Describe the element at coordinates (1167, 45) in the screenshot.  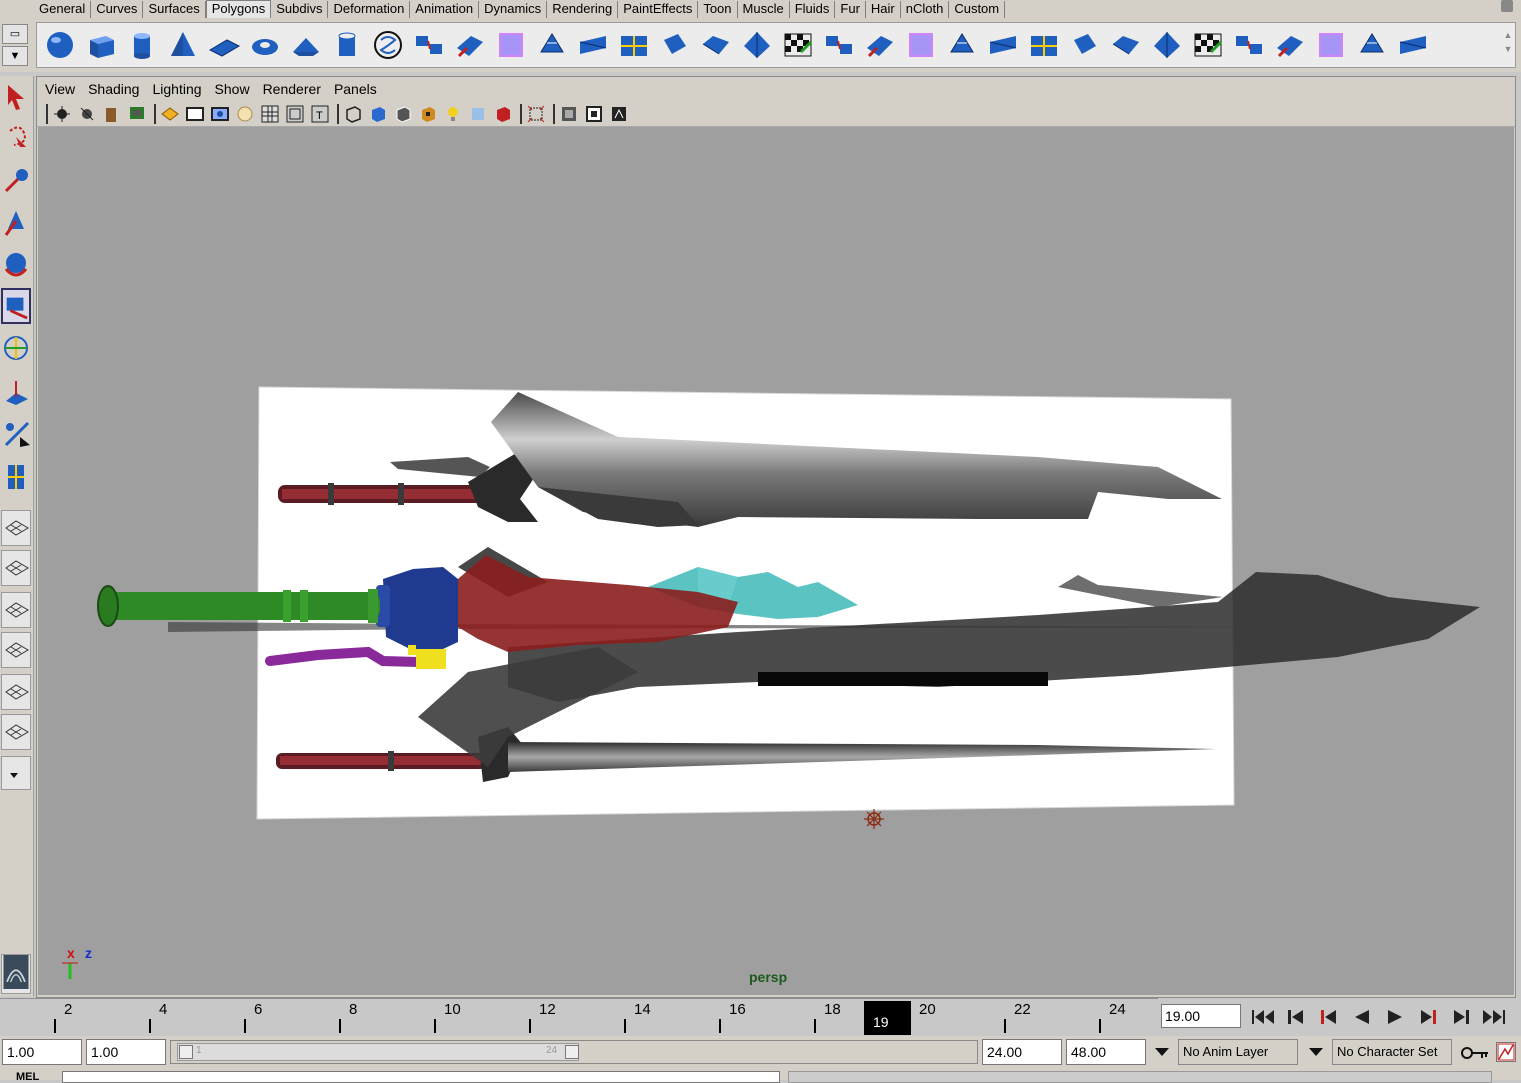
I see `create-uvs-cylindrical-icon` at that location.